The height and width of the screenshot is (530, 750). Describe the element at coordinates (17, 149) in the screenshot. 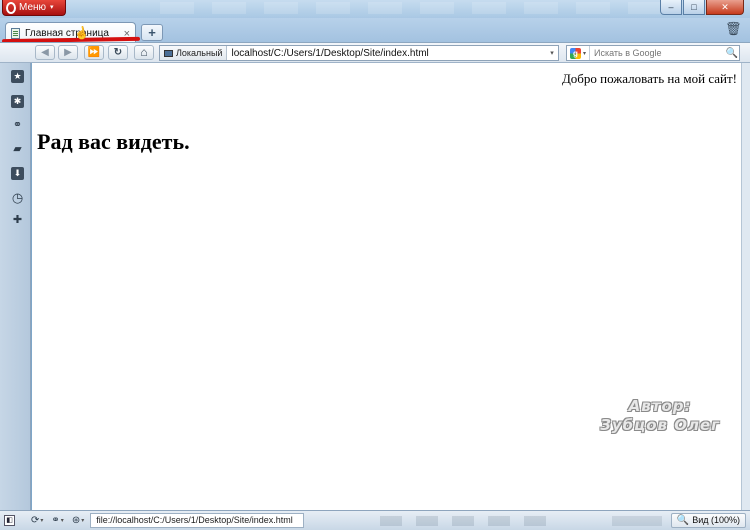

I see `notes-icon: ▰` at that location.